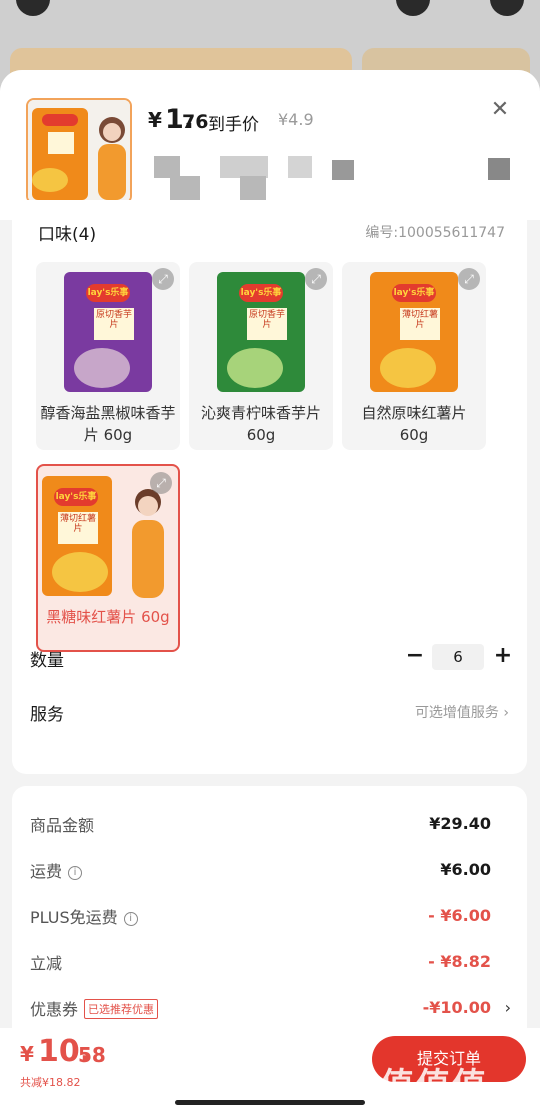  What do you see at coordinates (47, 661) in the screenshot?
I see `quantity-label: 数量` at bounding box center [47, 661].